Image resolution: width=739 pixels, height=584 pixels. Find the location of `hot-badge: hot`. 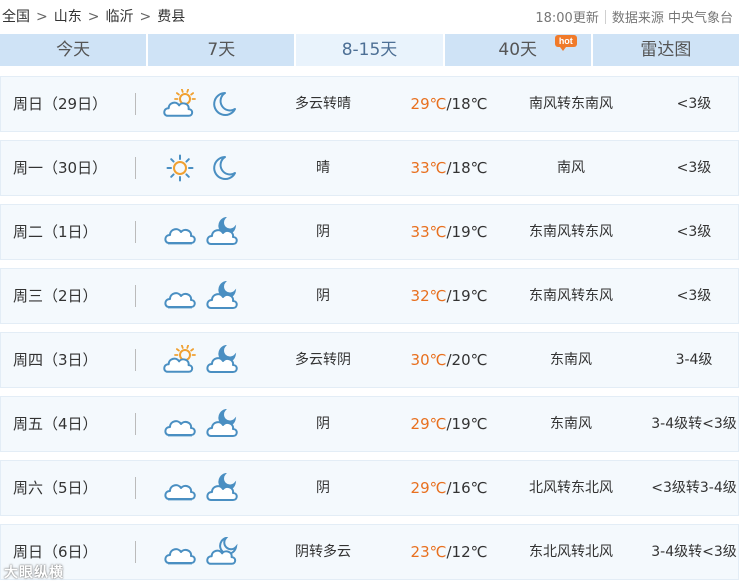

hot-badge: hot is located at coordinates (565, 43).